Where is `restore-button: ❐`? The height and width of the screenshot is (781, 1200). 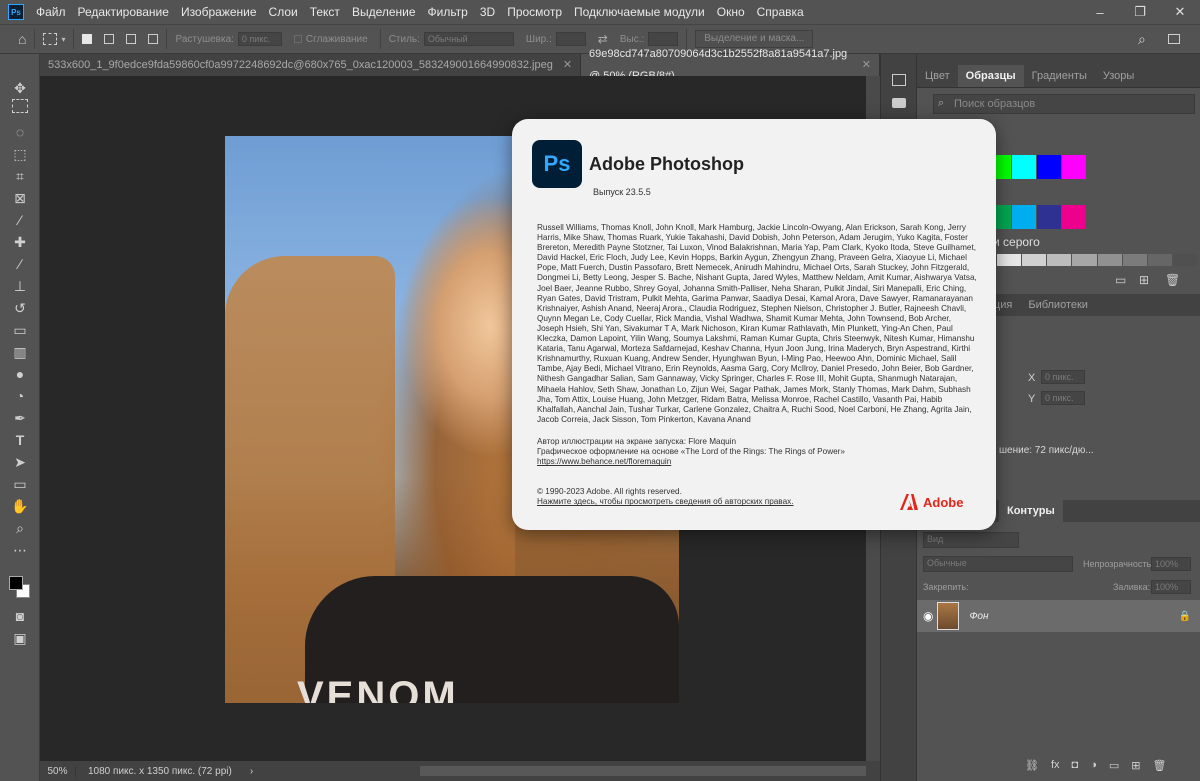 restore-button: ❐ is located at coordinates (1140, 12).